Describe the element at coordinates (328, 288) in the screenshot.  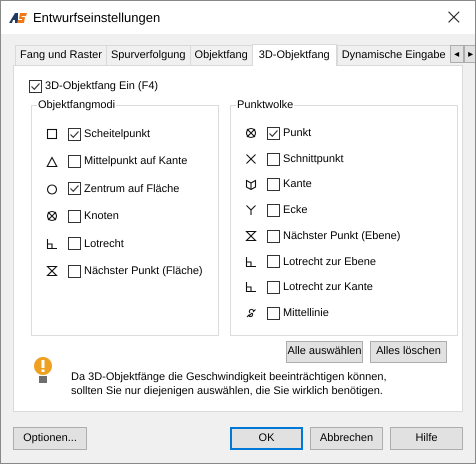
I see `checkbox-label: Lotrecht zur Kante` at that location.